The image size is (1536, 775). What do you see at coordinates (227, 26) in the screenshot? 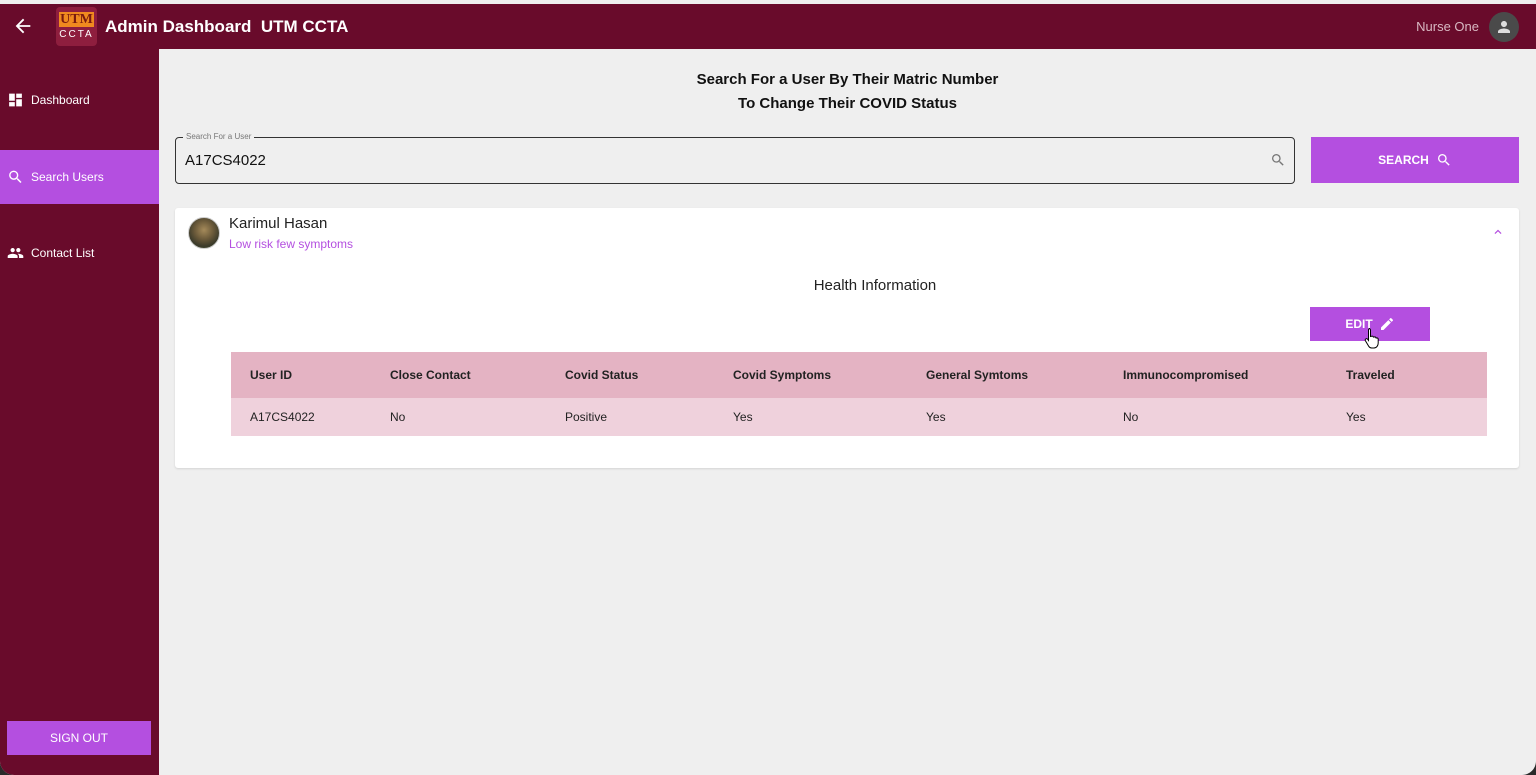
I see `app-title: Admin Dashboard UTM CCTA` at bounding box center [227, 26].